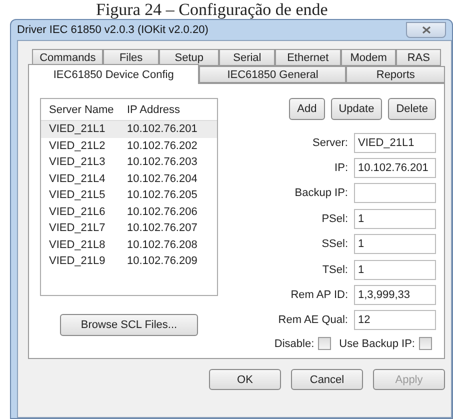  I want to click on input-field: 1,3,999,33, so click(395, 294).